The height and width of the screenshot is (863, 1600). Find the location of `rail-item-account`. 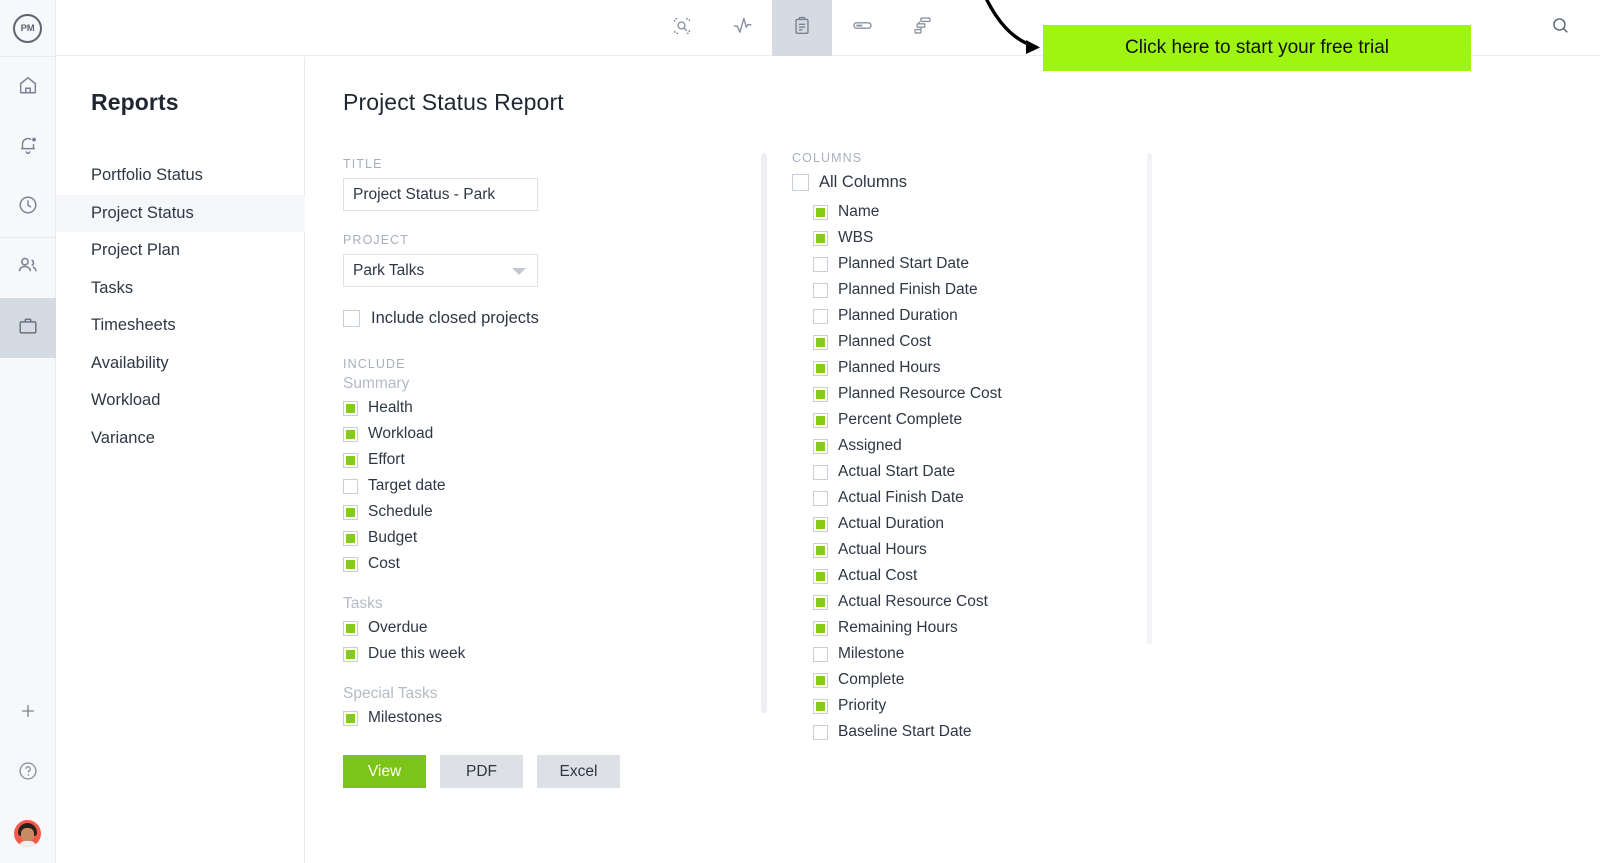

rail-item-account is located at coordinates (28, 833).